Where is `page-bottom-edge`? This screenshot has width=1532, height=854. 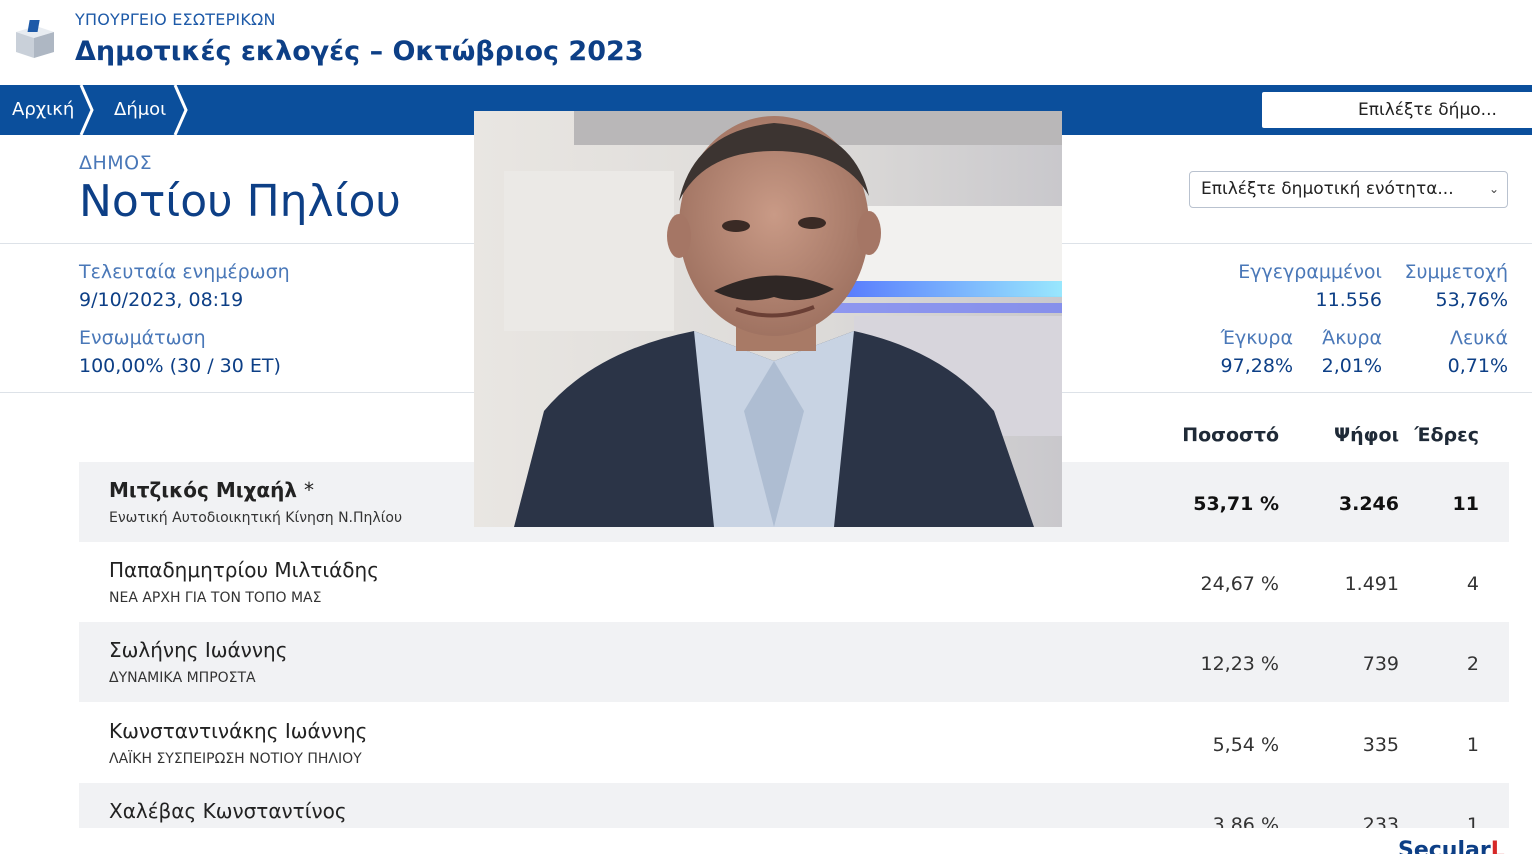 page-bottom-edge is located at coordinates (766, 841).